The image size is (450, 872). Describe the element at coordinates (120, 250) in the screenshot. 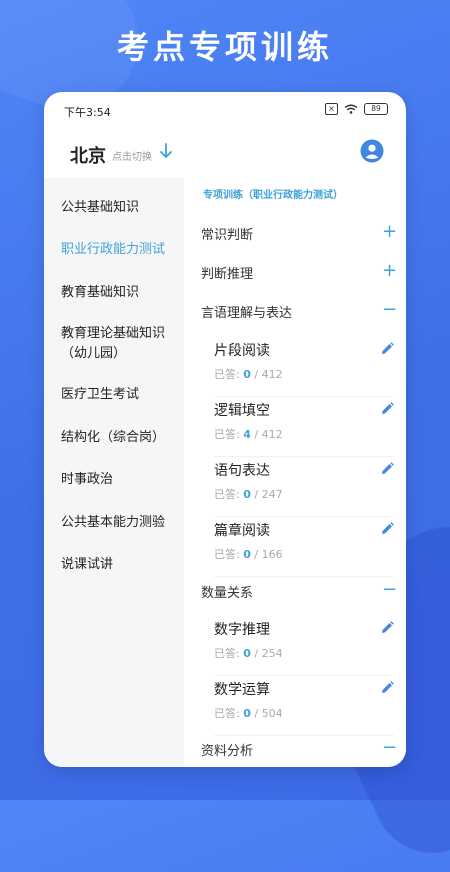

I see `sidebar-item-admin-test: 职业行政能力测试` at that location.